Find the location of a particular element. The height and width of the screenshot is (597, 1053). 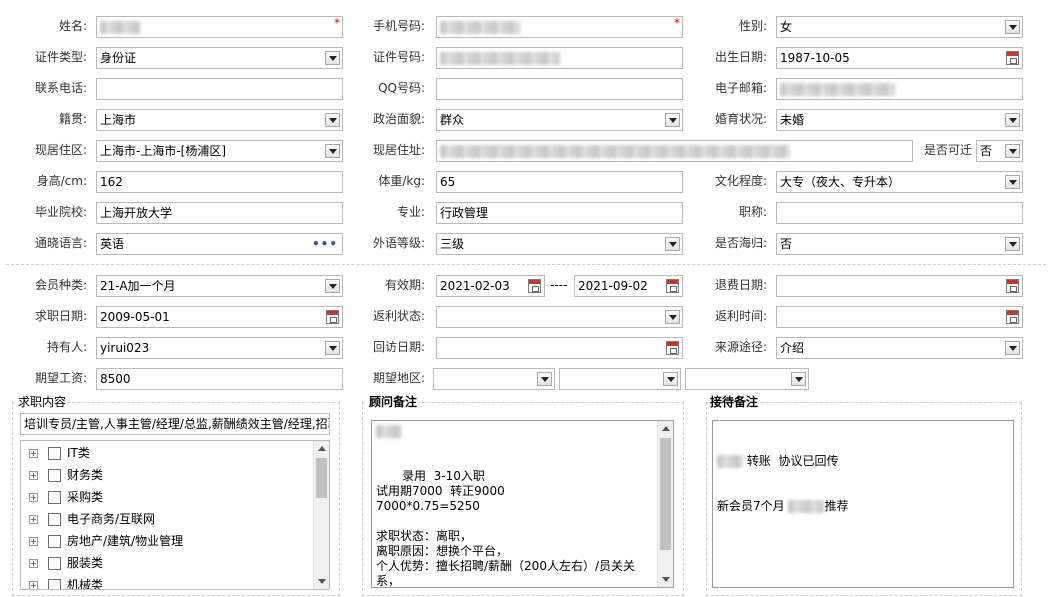

contact-phone-field is located at coordinates (219, 89).